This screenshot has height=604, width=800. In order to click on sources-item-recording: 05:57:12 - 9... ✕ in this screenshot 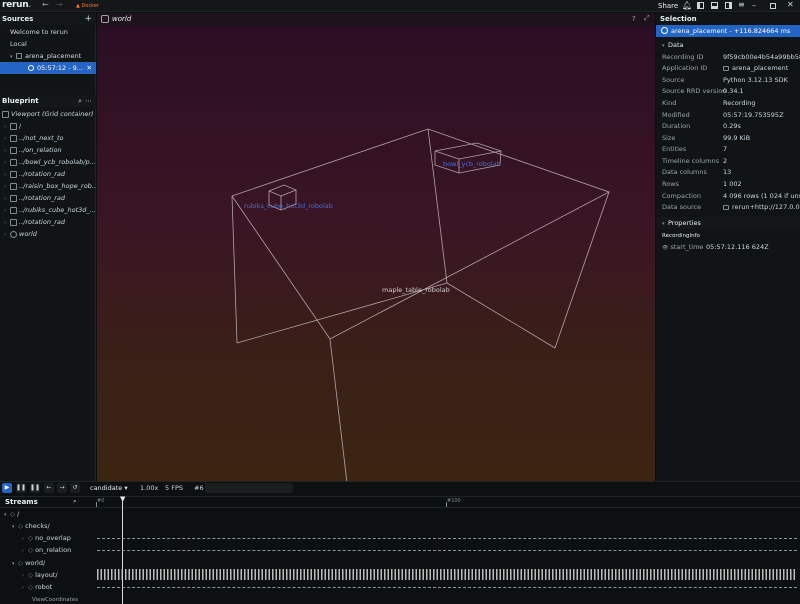, I will do `click(48, 68)`.